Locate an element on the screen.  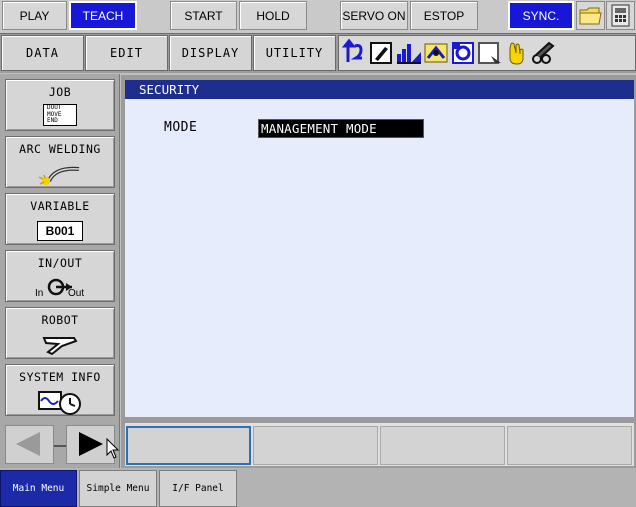
sidebar-item-label: JOB is located at coordinates (60, 92).